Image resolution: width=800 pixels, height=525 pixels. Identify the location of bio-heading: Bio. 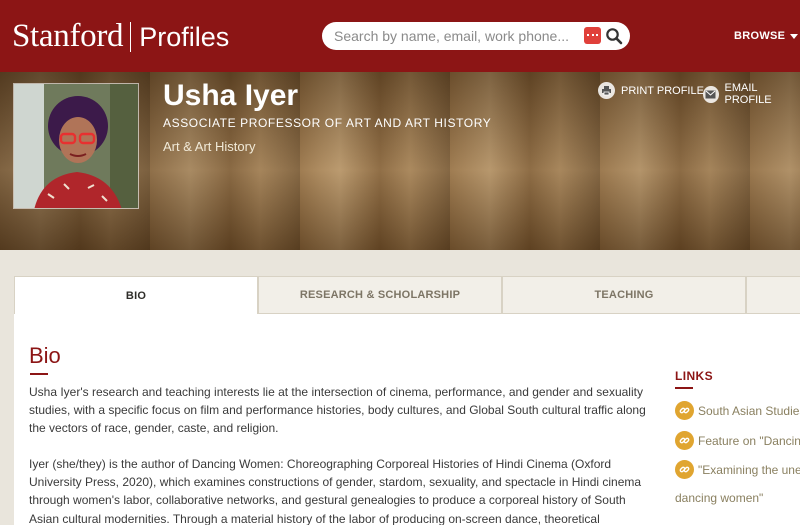
(45, 355).